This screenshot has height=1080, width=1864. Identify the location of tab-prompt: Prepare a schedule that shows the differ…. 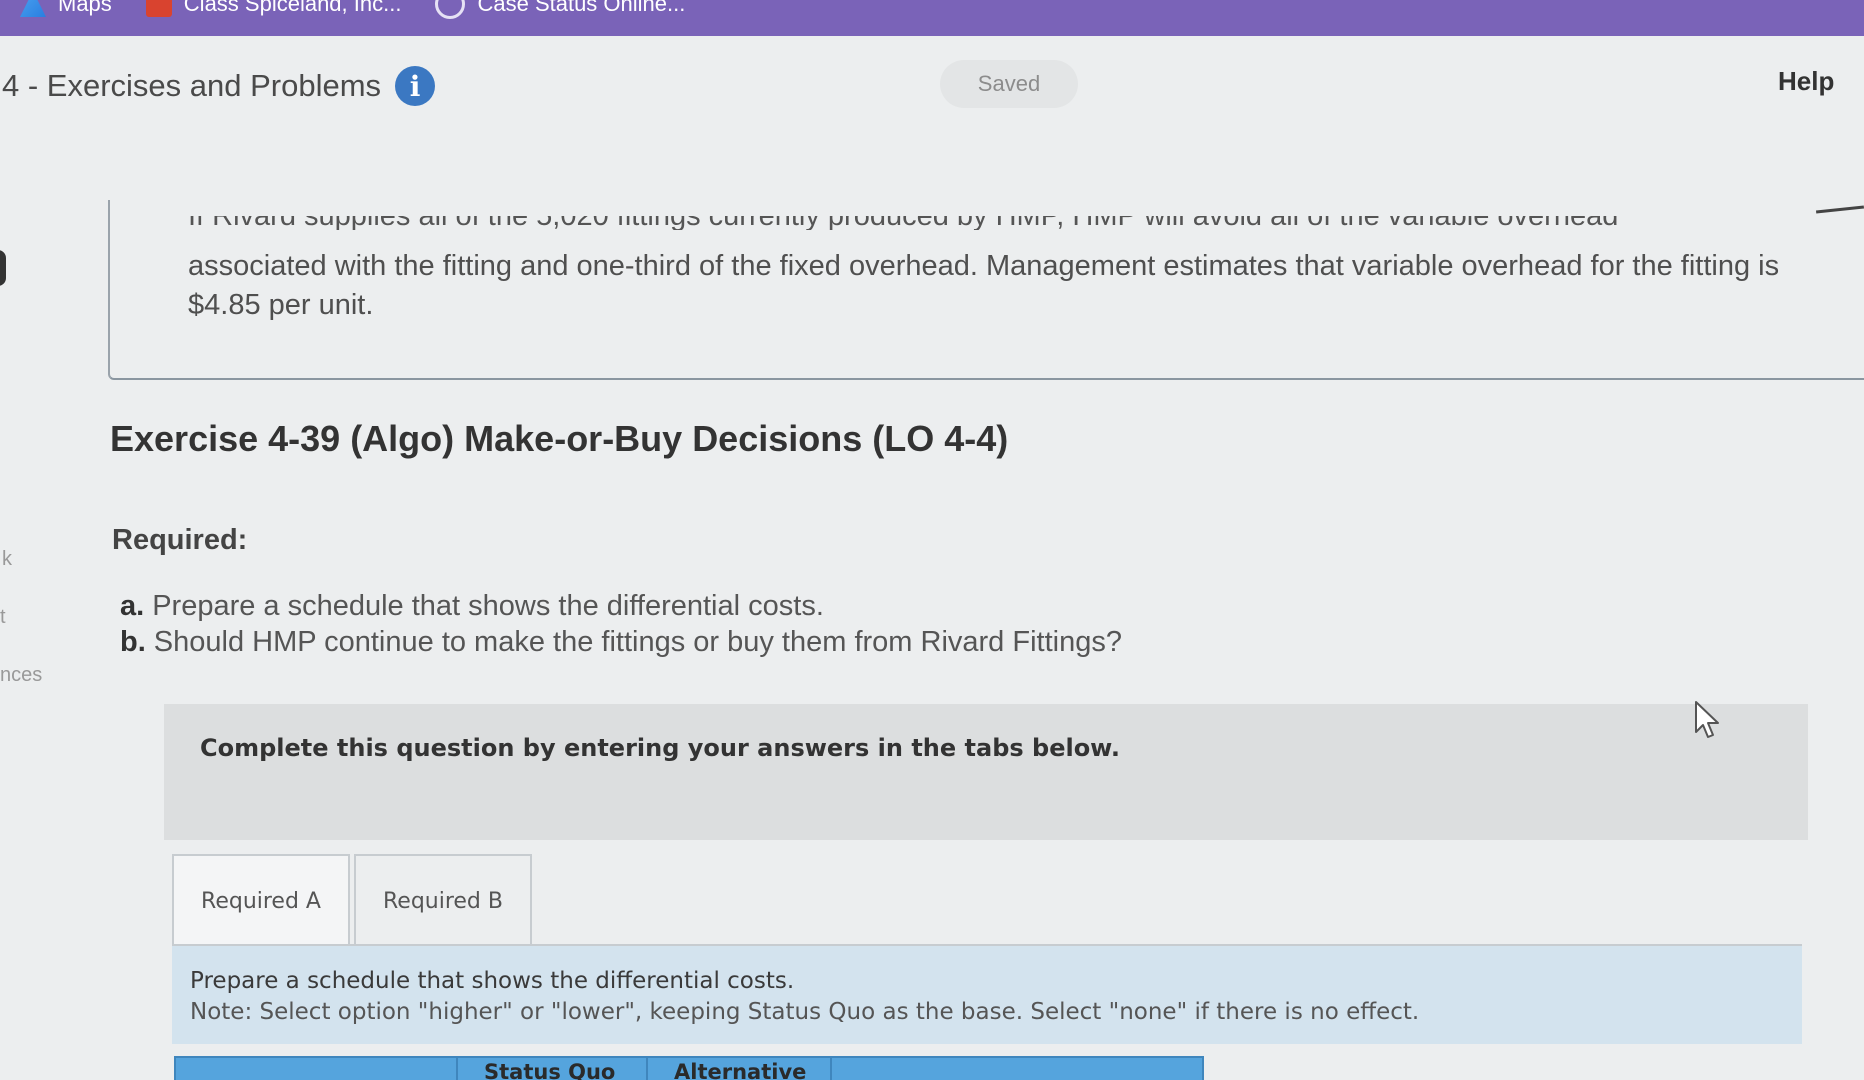
(492, 981).